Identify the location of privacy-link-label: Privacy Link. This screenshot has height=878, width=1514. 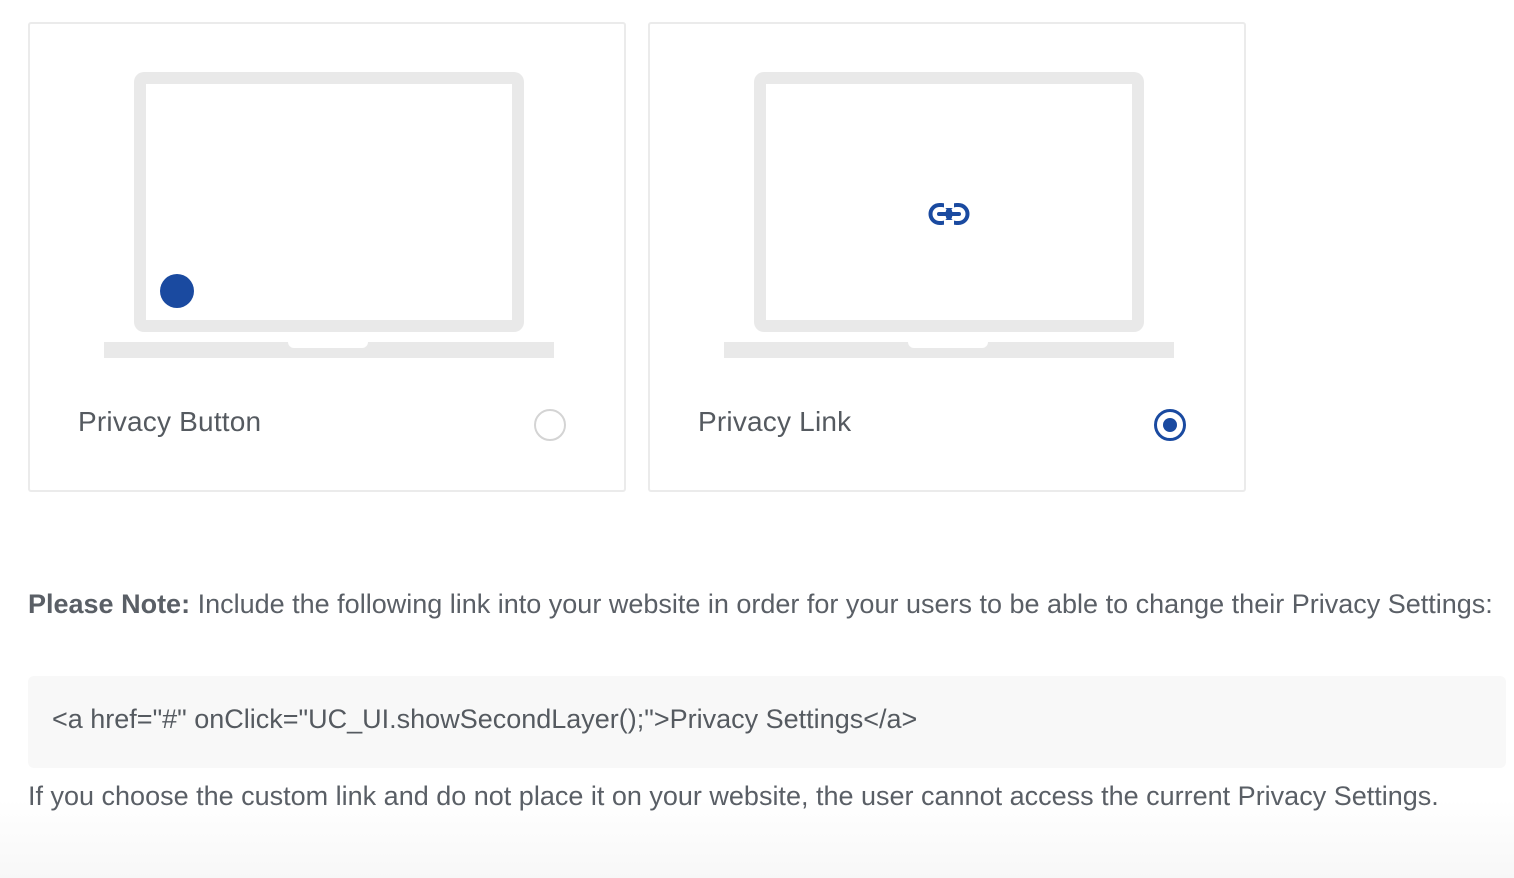
(775, 421).